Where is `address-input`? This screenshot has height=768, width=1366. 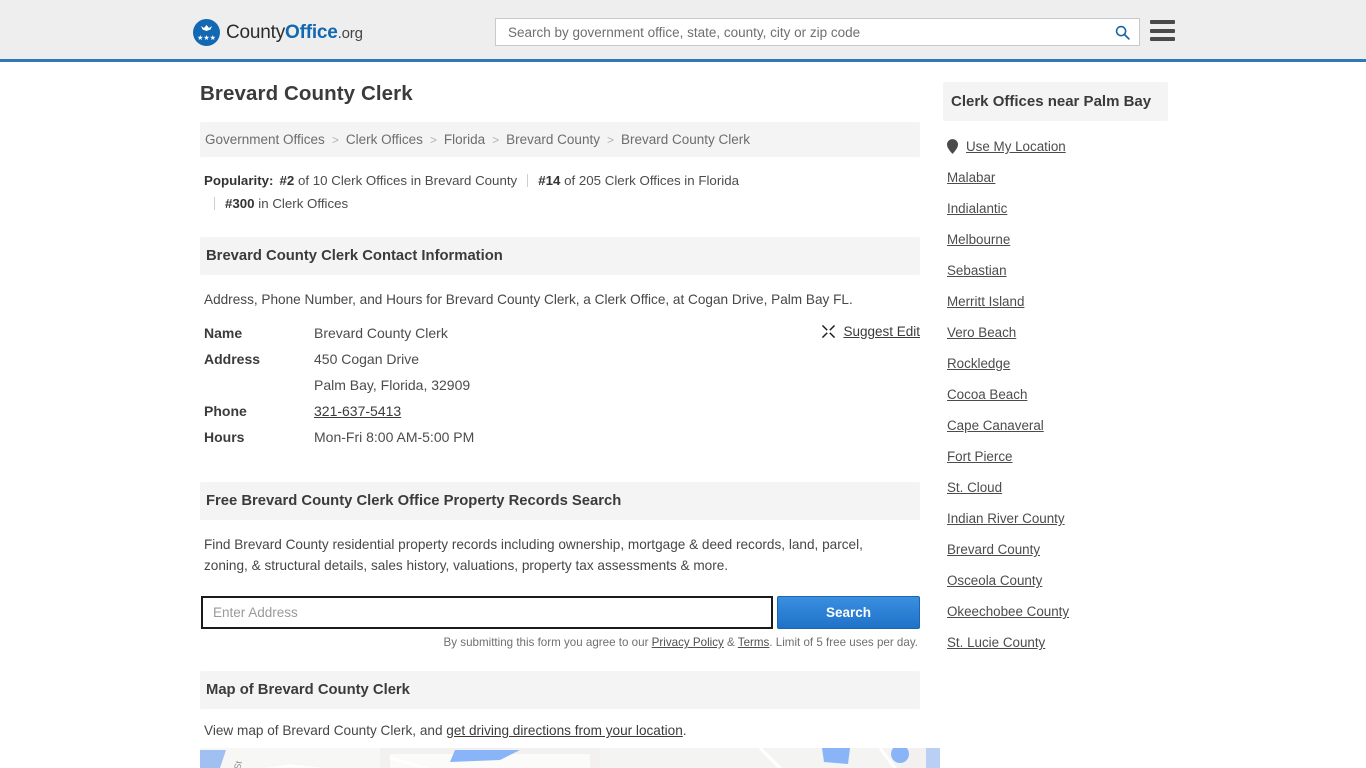
address-input is located at coordinates (487, 612).